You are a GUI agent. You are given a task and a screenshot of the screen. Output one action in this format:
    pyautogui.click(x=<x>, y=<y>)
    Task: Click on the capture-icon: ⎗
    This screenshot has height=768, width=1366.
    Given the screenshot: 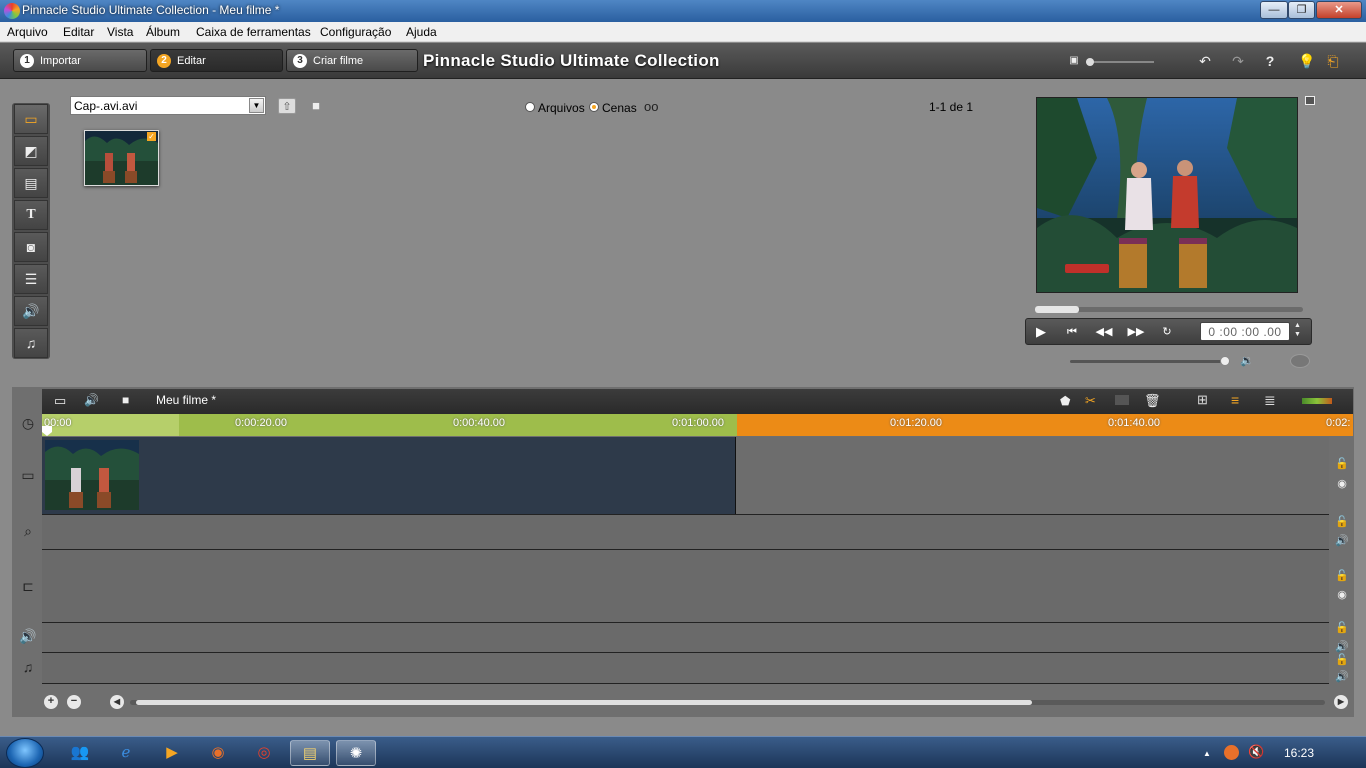 What is the action you would take?
    pyautogui.click(x=1333, y=61)
    